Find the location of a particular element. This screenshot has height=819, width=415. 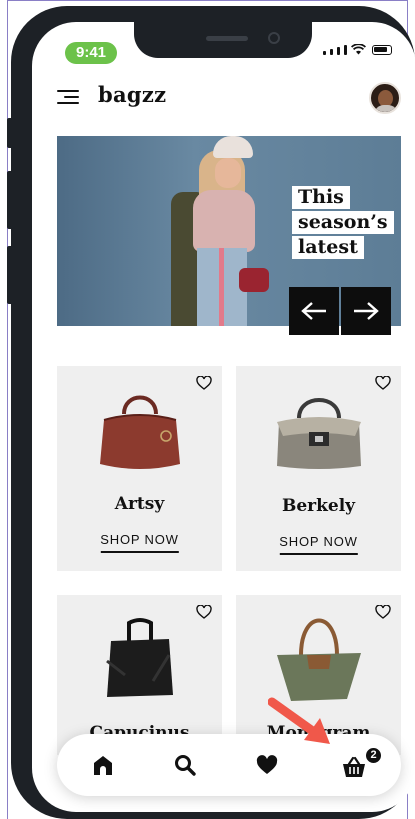

product-card: Berkely SHOP NOW is located at coordinates (318, 468).